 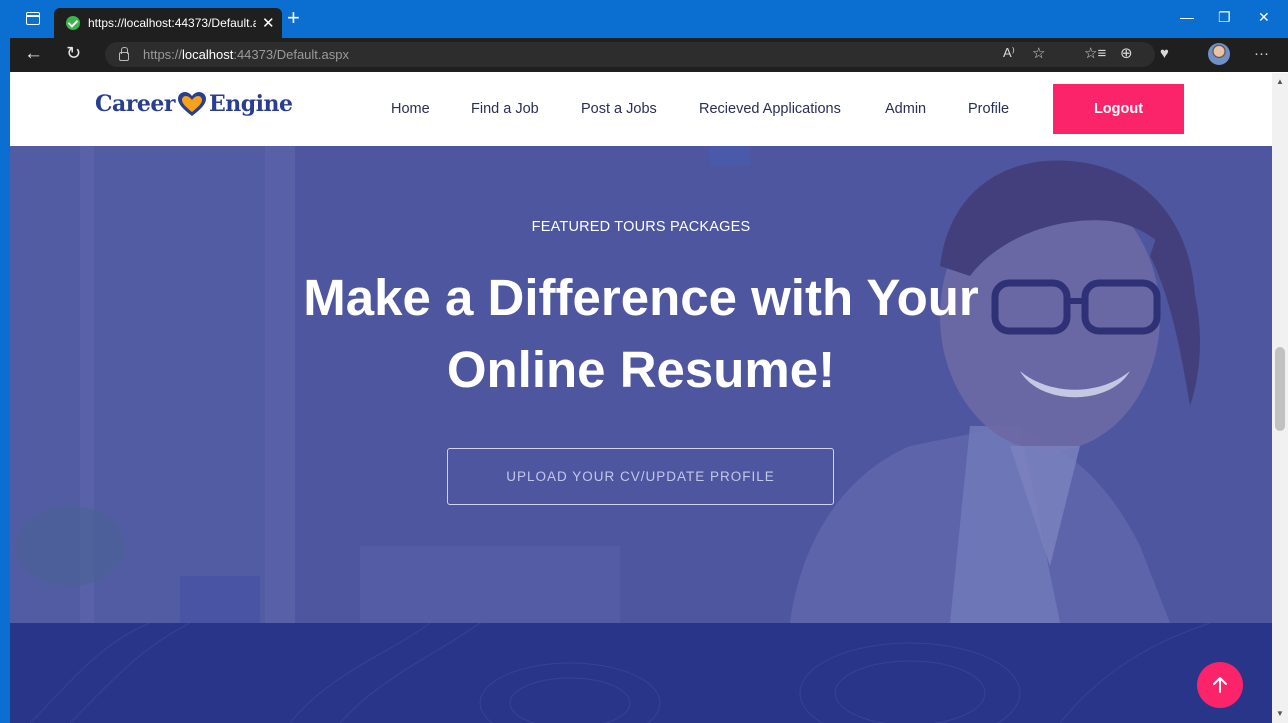 I want to click on url-path: :44373/Default.aspx, so click(x=291, y=54).